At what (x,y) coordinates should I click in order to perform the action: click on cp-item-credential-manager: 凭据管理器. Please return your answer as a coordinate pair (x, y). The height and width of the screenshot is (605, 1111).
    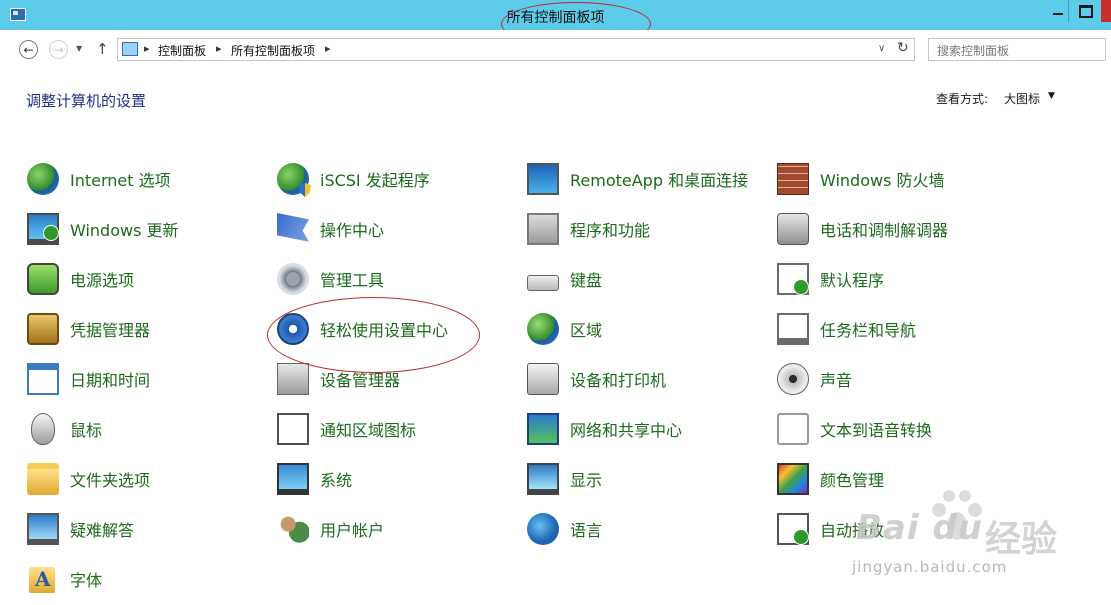
    Looking at the image, I should click on (88, 329).